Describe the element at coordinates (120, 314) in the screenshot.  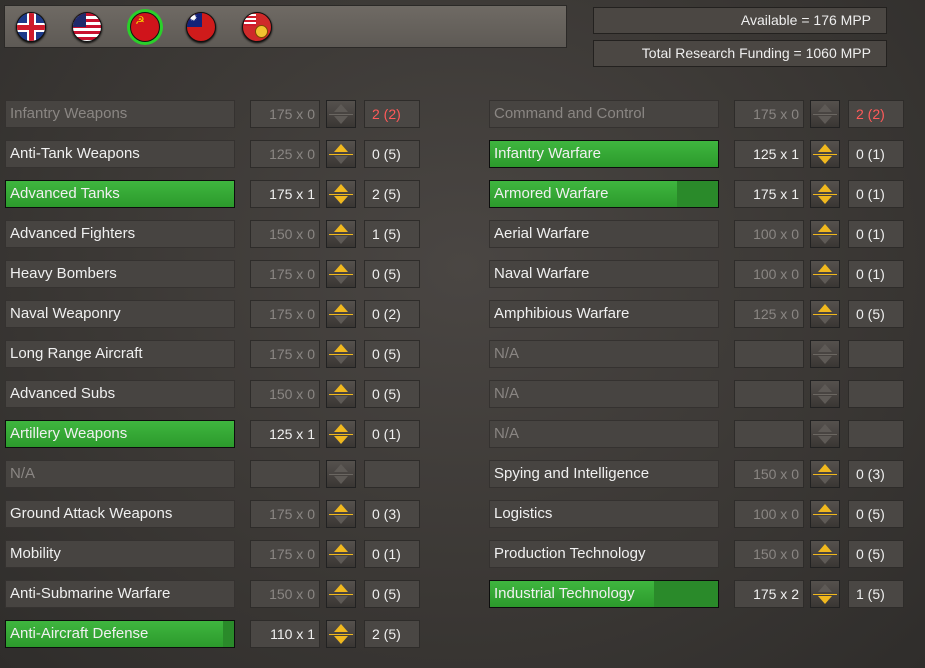
I see `tech-name: Naval Weaponry` at that location.